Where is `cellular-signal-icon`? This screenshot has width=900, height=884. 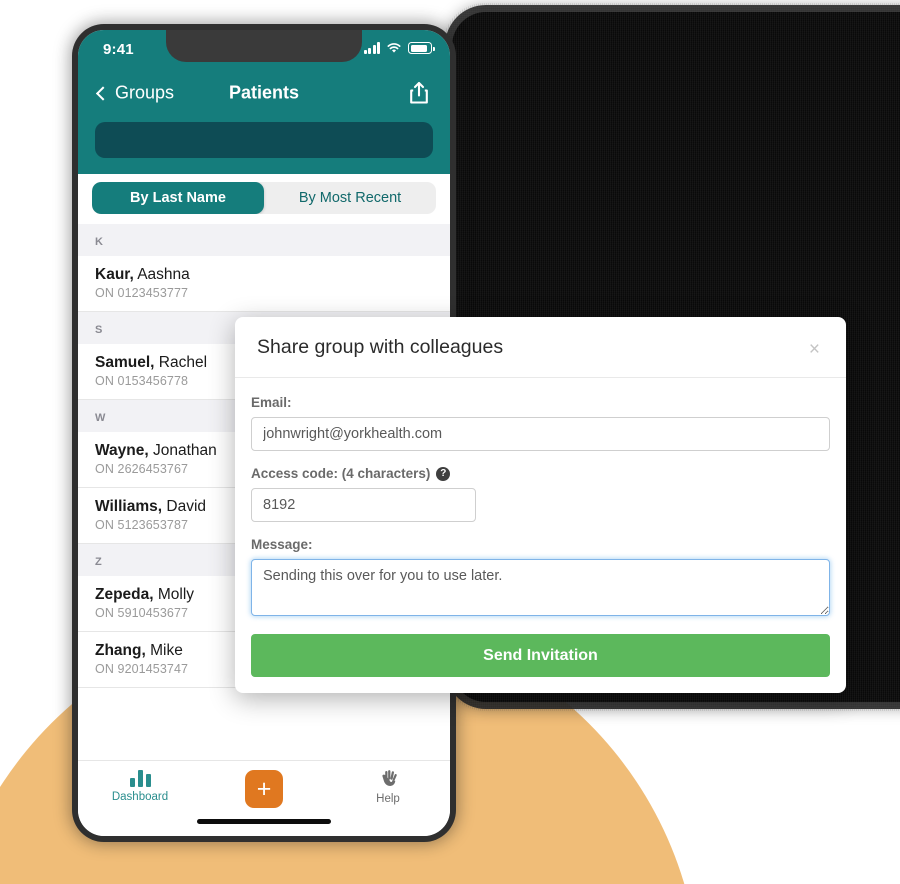 cellular-signal-icon is located at coordinates (371, 48).